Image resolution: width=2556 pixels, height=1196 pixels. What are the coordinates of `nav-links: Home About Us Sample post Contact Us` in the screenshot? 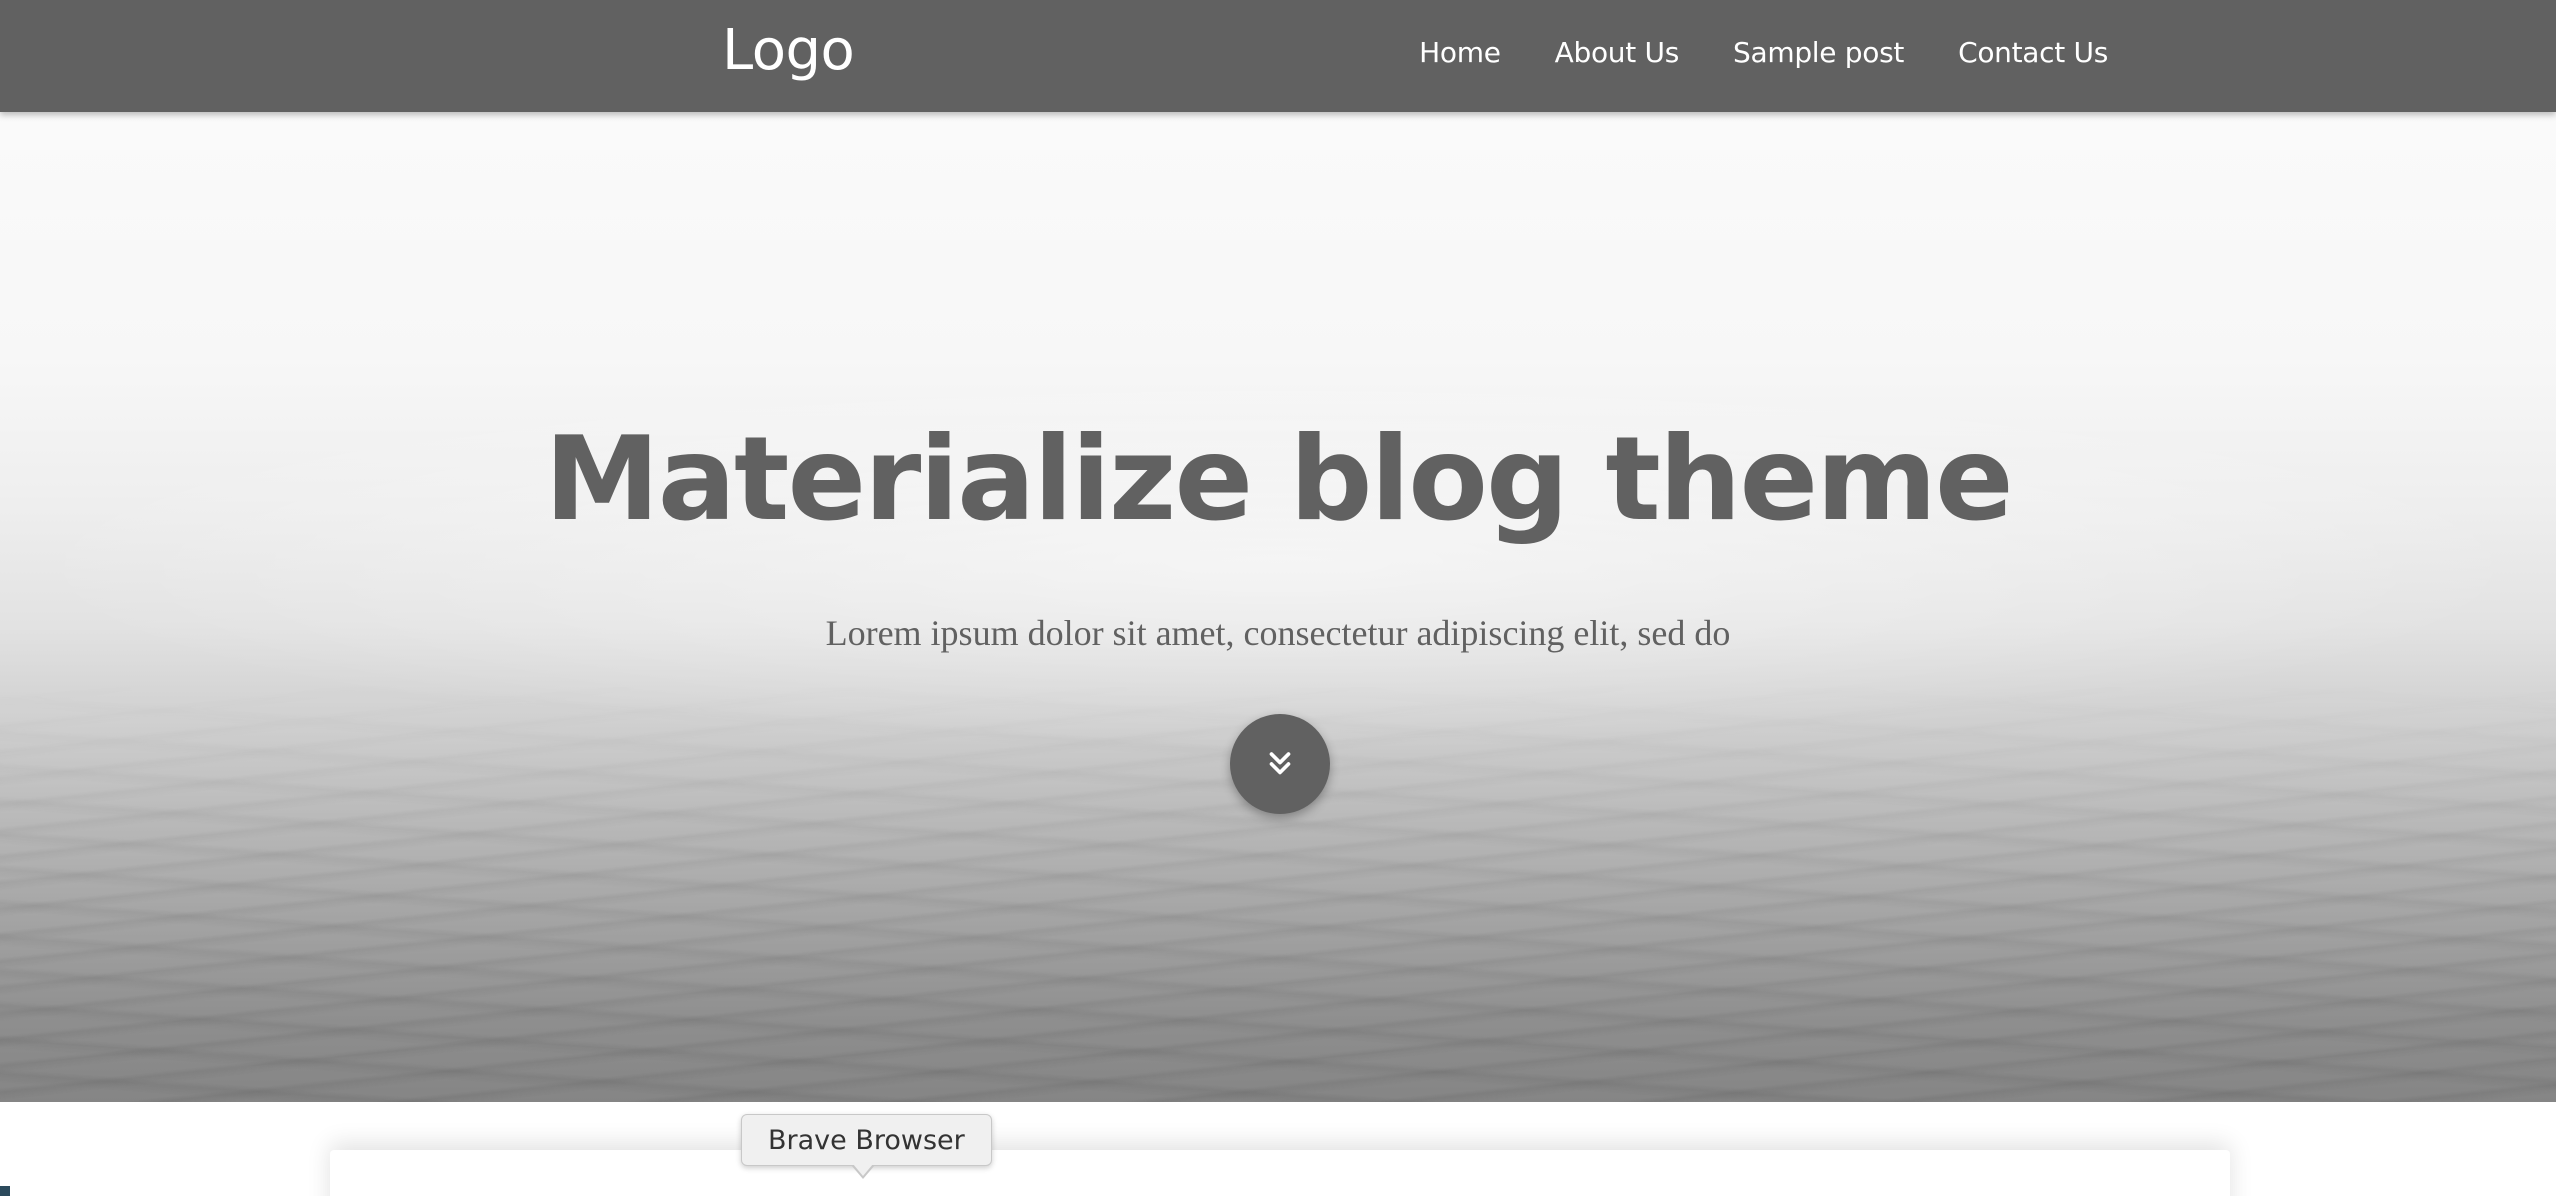 It's located at (1736, 52).